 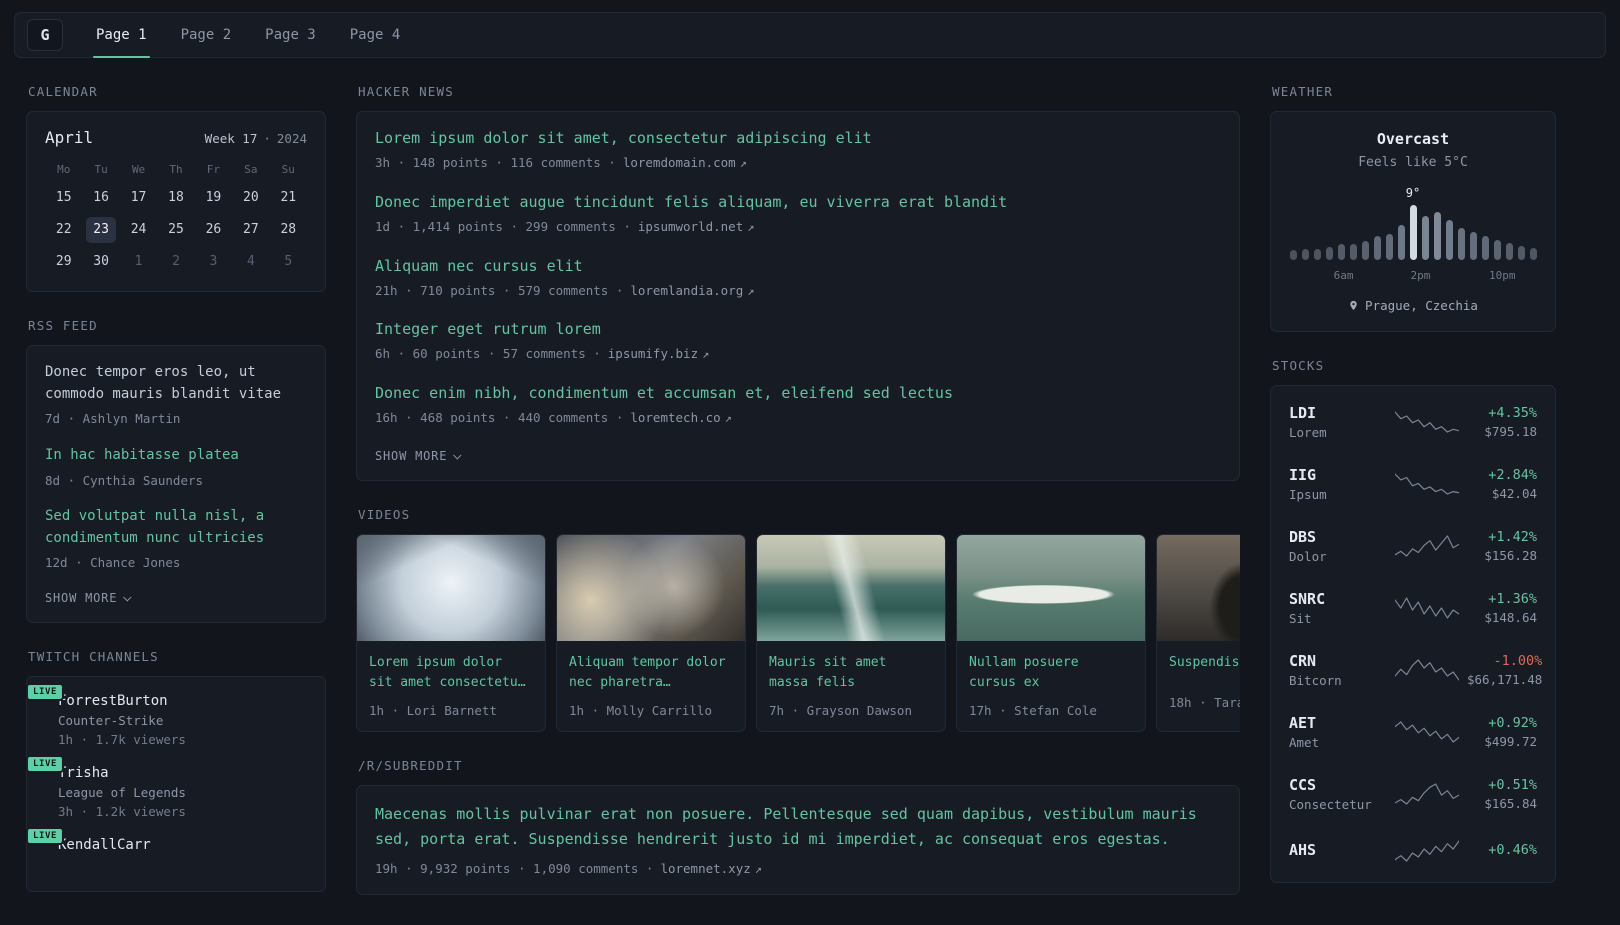 I want to click on hn-item-domain-link: loremlandia.org ↗, so click(x=692, y=290).